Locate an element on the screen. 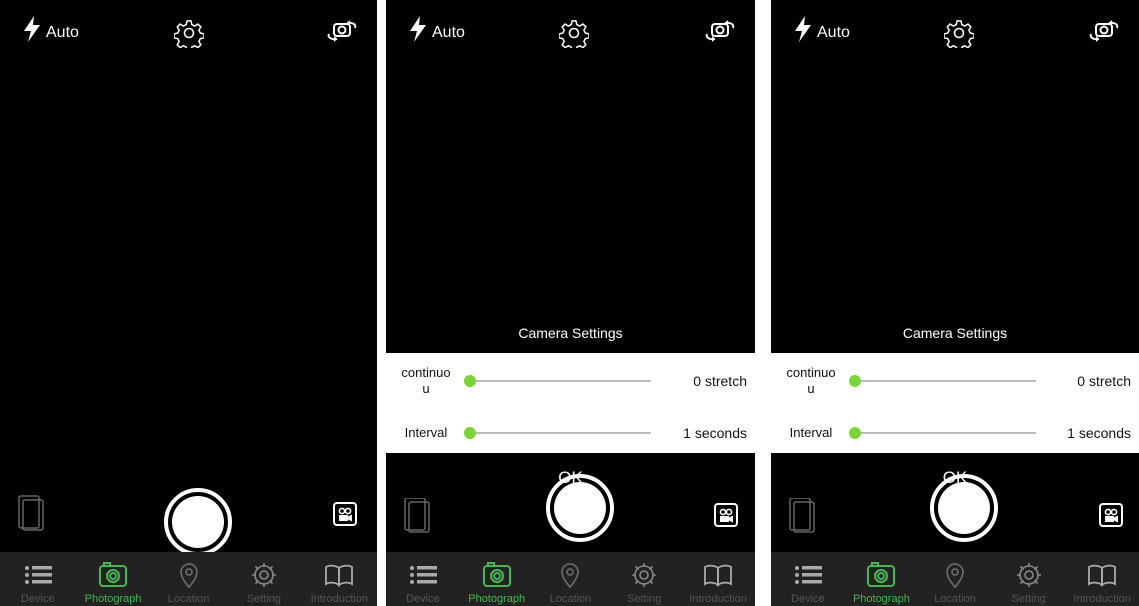 The height and width of the screenshot is (606, 1139). interval-row: Interval 1 seconds is located at coordinates (955, 433).